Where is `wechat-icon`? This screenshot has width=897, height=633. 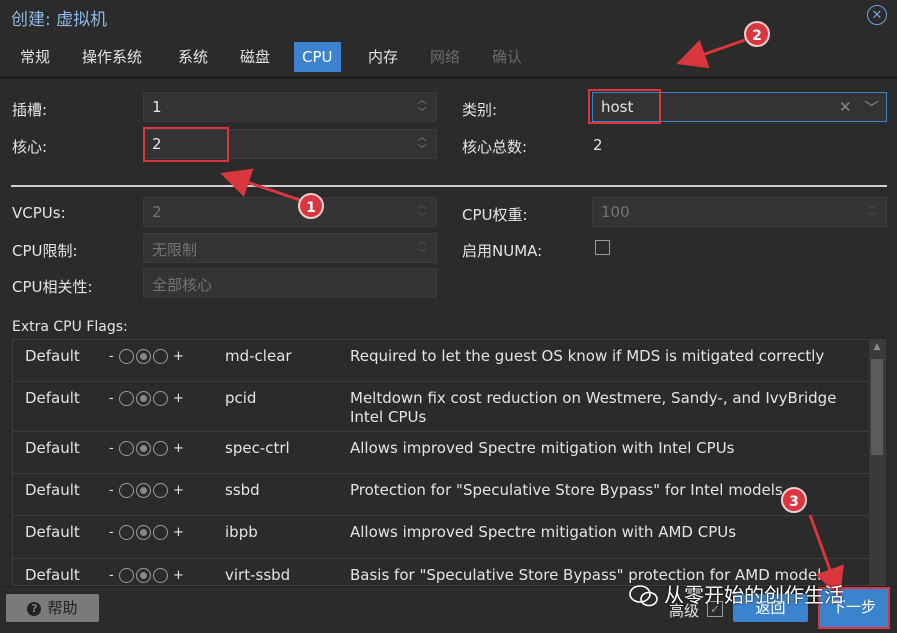 wechat-icon is located at coordinates (643, 596).